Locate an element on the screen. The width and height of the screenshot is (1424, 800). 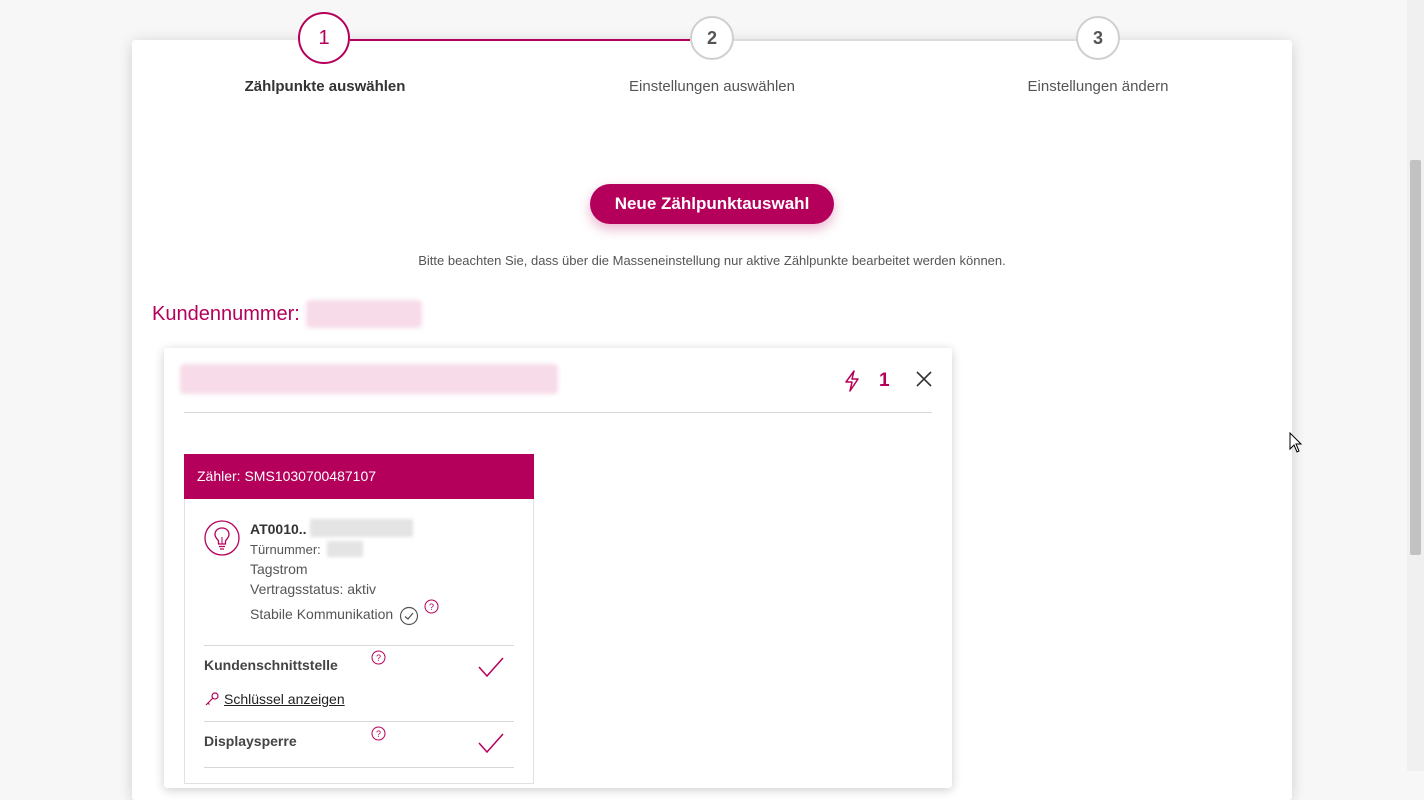
step-2-circle: 2 is located at coordinates (712, 38).